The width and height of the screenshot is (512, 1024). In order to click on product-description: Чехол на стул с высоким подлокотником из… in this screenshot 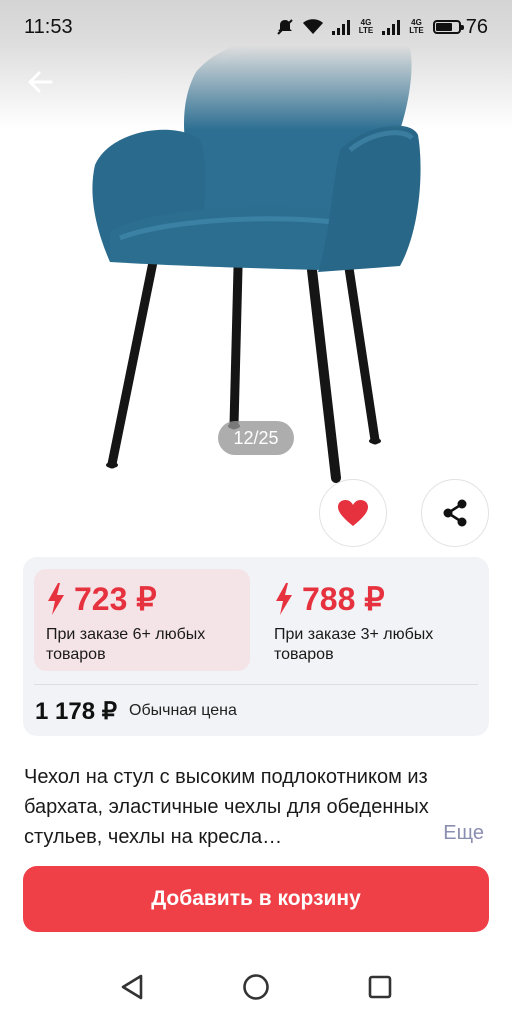, I will do `click(257, 805)`.